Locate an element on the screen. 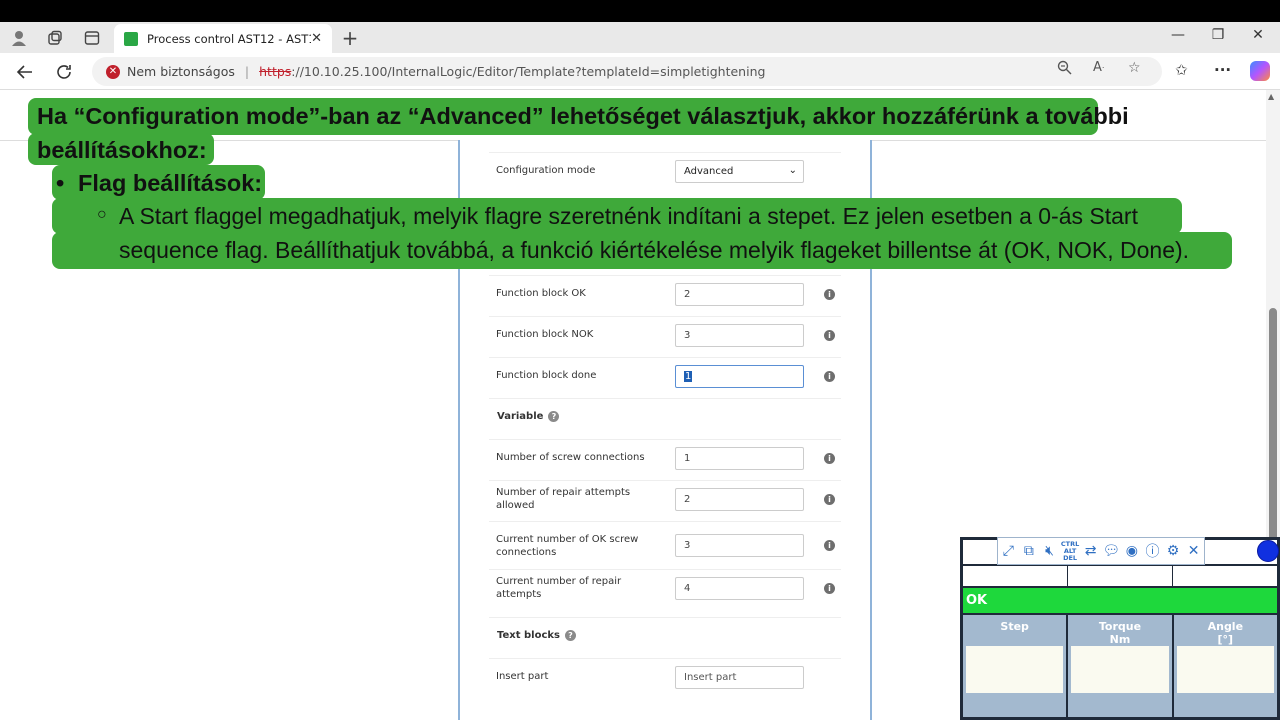 This screenshot has height=720, width=1280. number-of-repair-attempts-label: Number of repair attempts allowed is located at coordinates (563, 498).